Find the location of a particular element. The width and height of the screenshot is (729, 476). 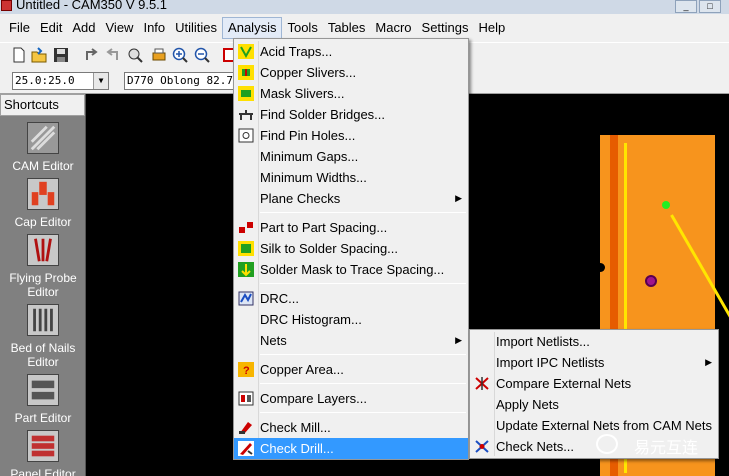

acid-traps-icon is located at coordinates (246, 51).